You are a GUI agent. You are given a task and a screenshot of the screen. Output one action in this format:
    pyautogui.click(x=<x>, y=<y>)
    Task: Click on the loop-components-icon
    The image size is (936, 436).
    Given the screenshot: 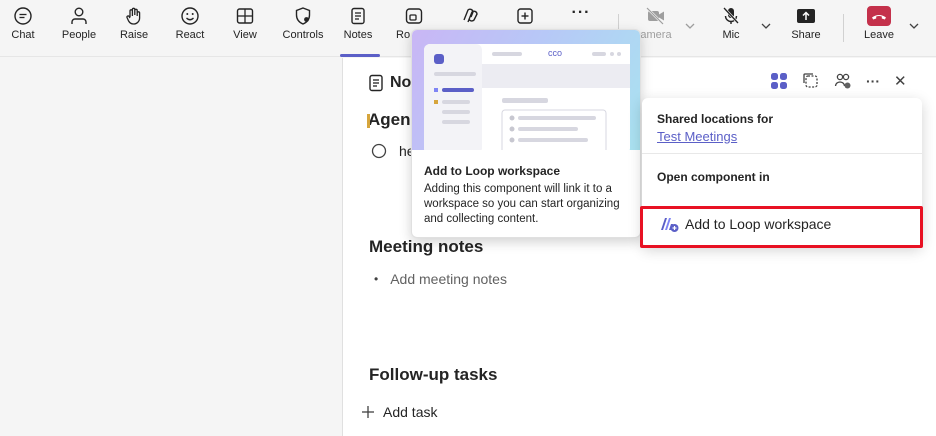 What is the action you would take?
    pyautogui.click(x=779, y=81)
    